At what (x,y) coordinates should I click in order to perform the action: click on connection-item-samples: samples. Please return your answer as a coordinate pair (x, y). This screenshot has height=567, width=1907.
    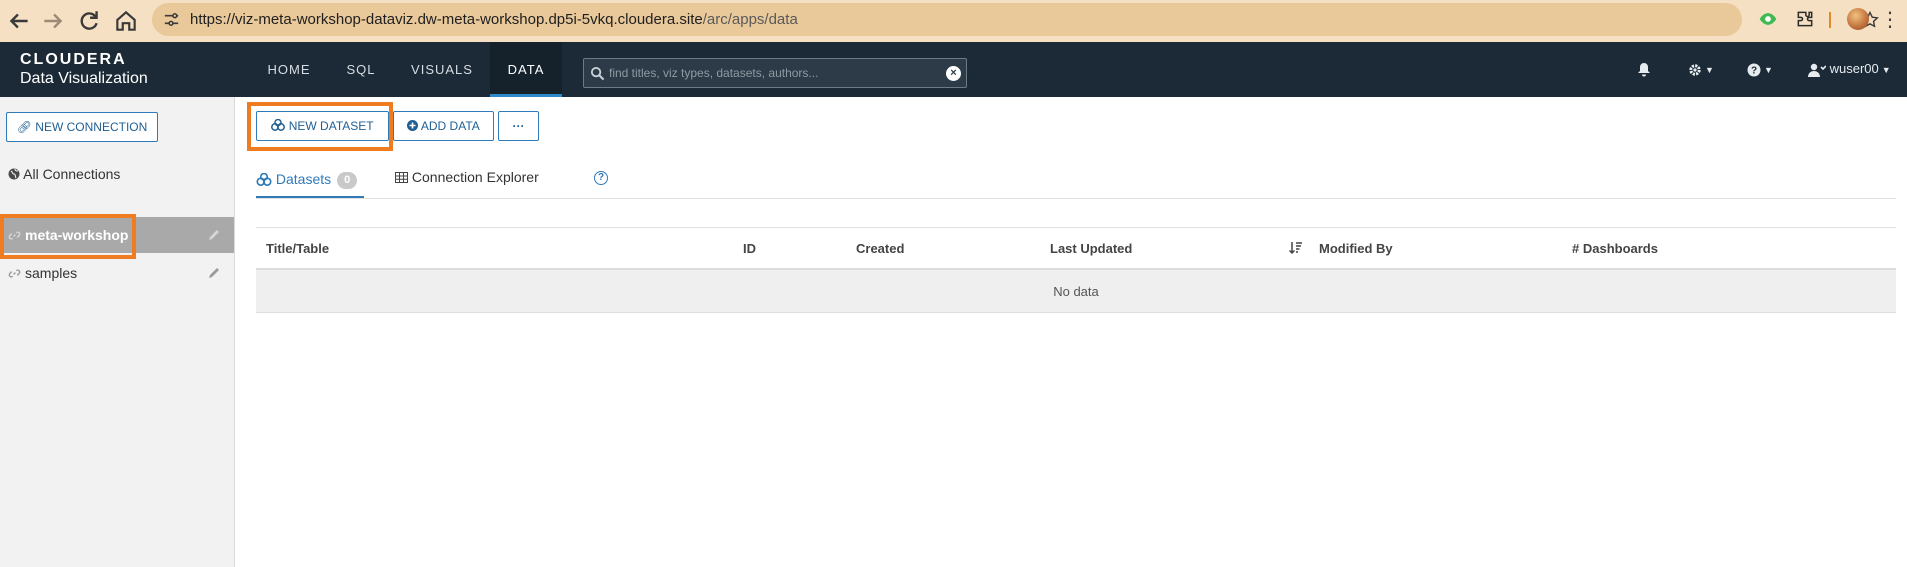
    Looking at the image, I should click on (117, 273).